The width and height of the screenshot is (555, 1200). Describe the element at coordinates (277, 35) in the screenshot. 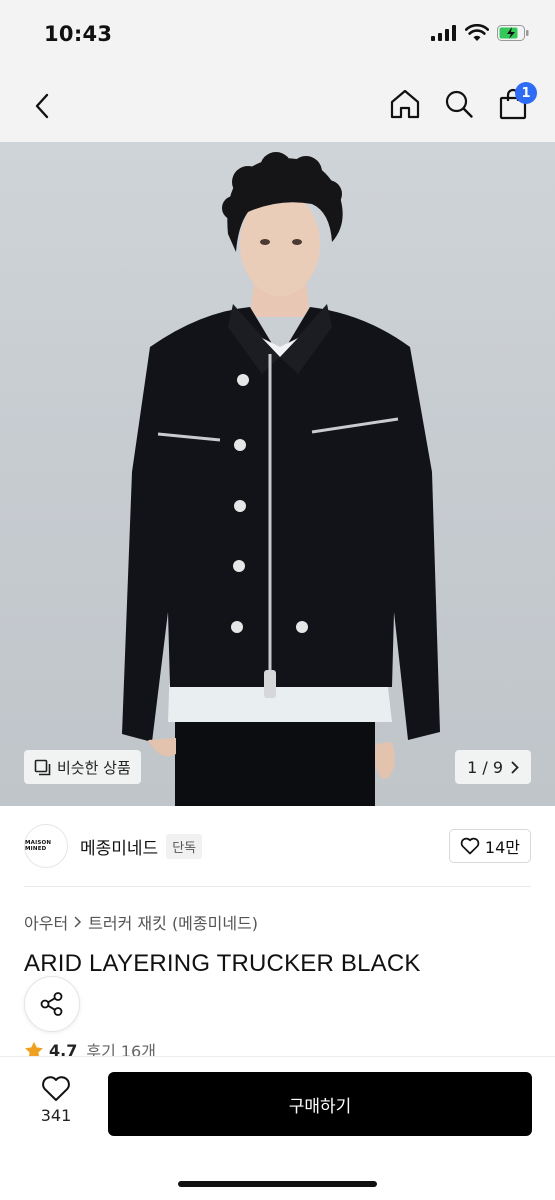

I see `status-bar: 10:43` at that location.